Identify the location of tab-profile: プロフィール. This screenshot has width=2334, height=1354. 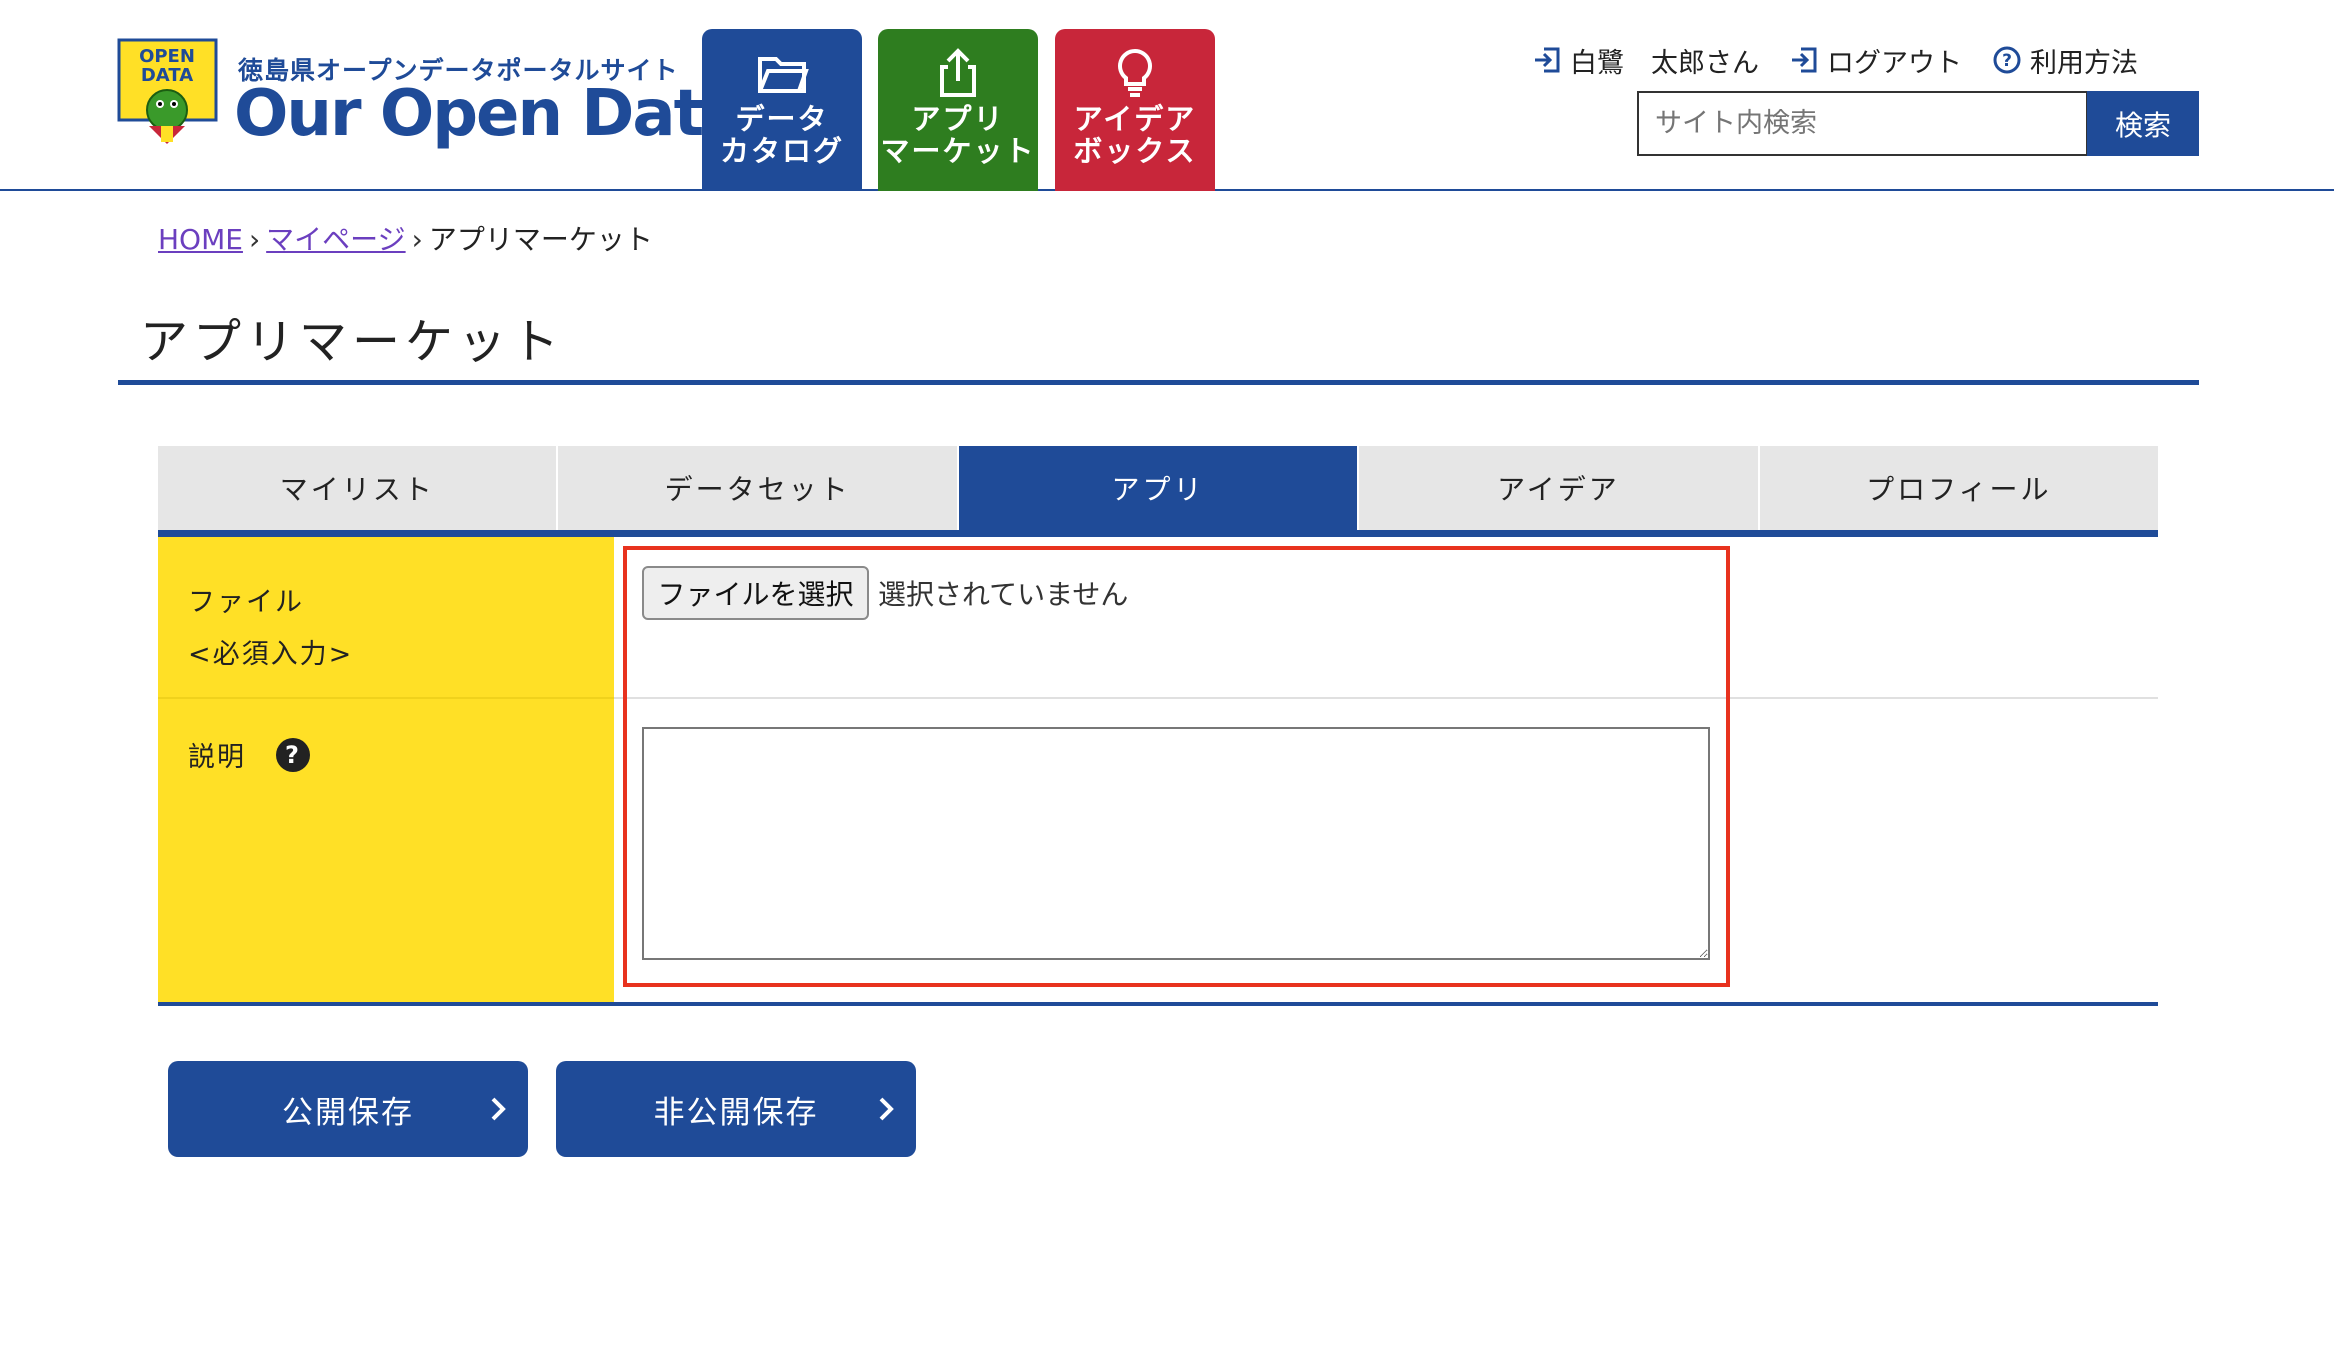
(1959, 488).